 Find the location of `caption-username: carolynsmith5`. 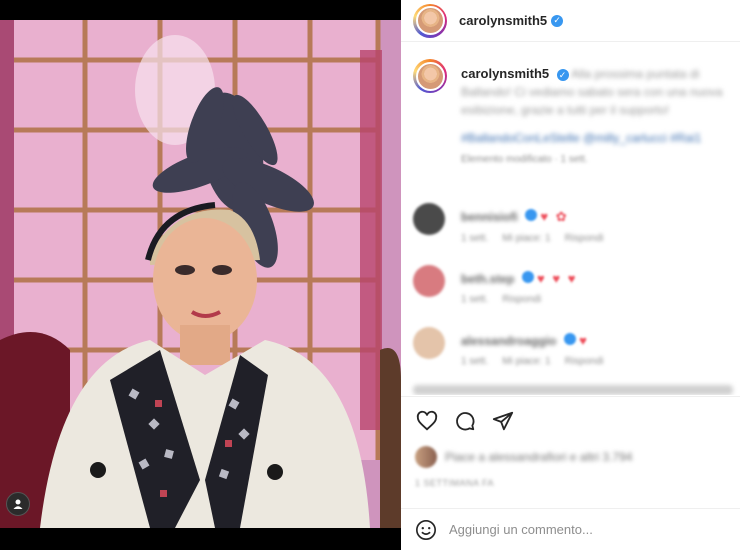

caption-username: carolynsmith5 is located at coordinates (505, 73).